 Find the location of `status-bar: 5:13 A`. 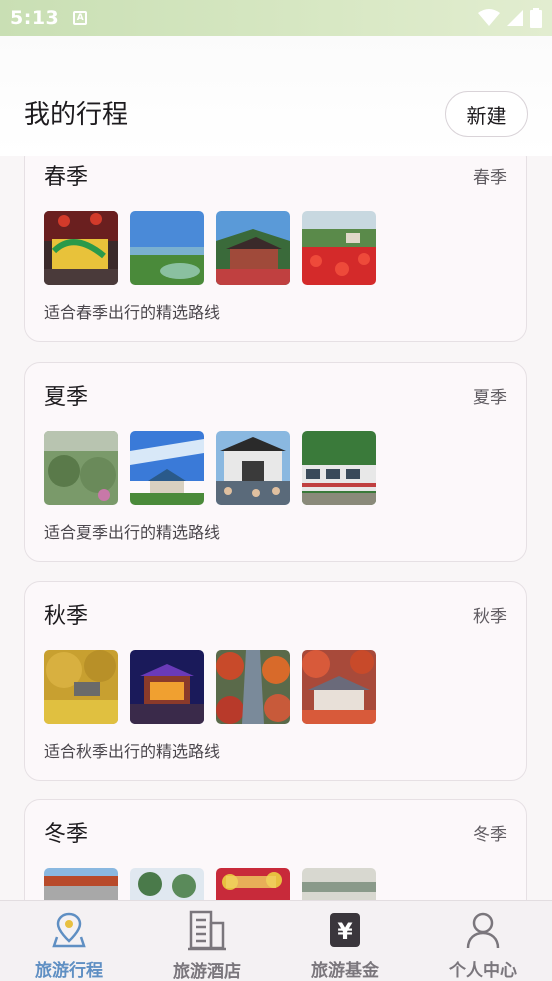

status-bar: 5:13 A is located at coordinates (276, 18).